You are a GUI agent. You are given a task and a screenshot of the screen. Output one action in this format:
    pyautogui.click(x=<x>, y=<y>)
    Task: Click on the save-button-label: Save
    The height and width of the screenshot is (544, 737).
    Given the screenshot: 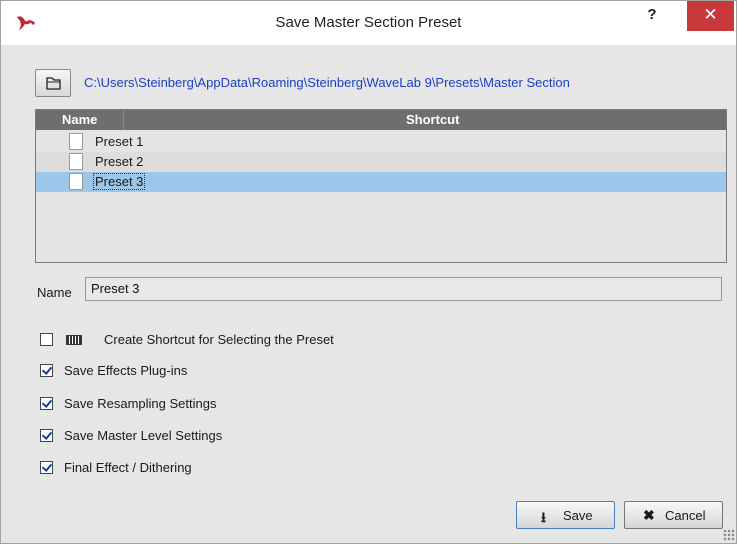 What is the action you would take?
    pyautogui.click(x=578, y=515)
    